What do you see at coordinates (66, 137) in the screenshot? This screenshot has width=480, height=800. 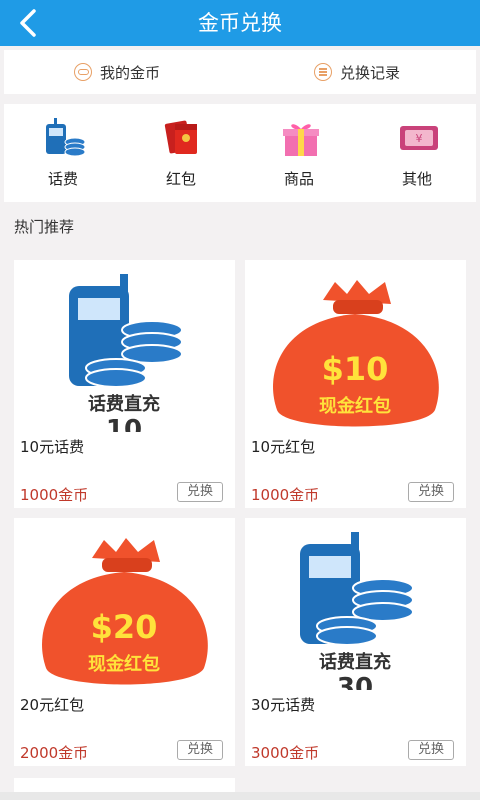 I see `phone-coins-icon` at bounding box center [66, 137].